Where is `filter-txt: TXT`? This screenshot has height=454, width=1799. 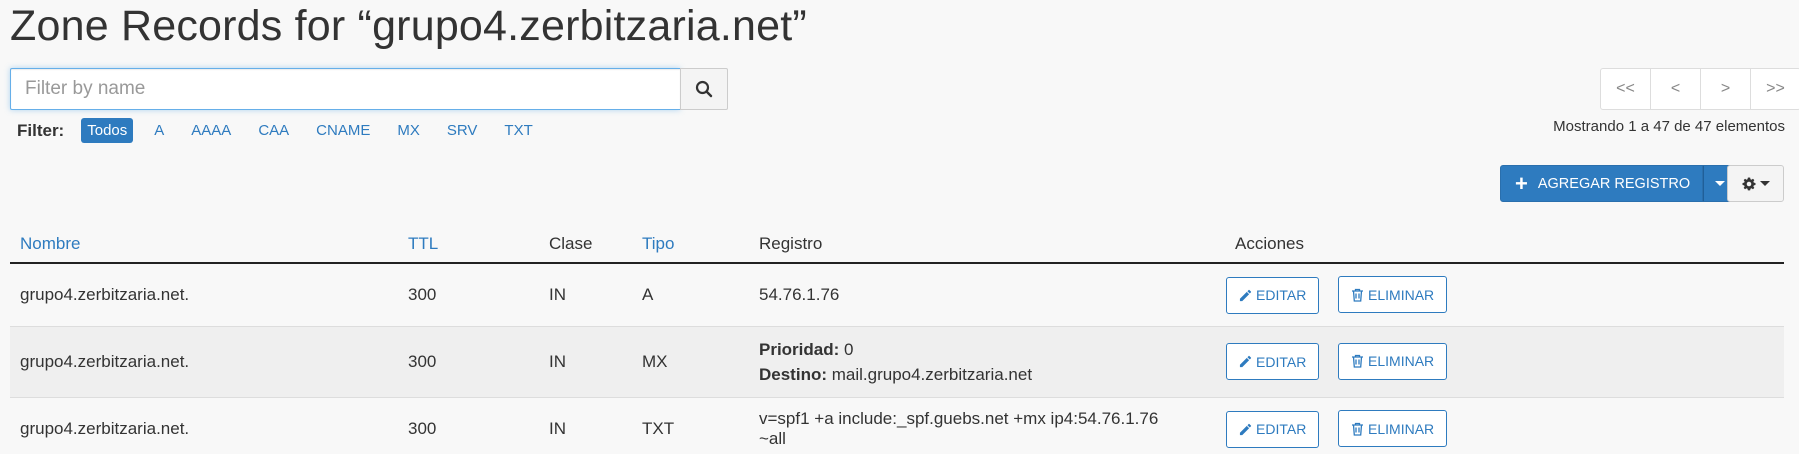 filter-txt: TXT is located at coordinates (518, 130).